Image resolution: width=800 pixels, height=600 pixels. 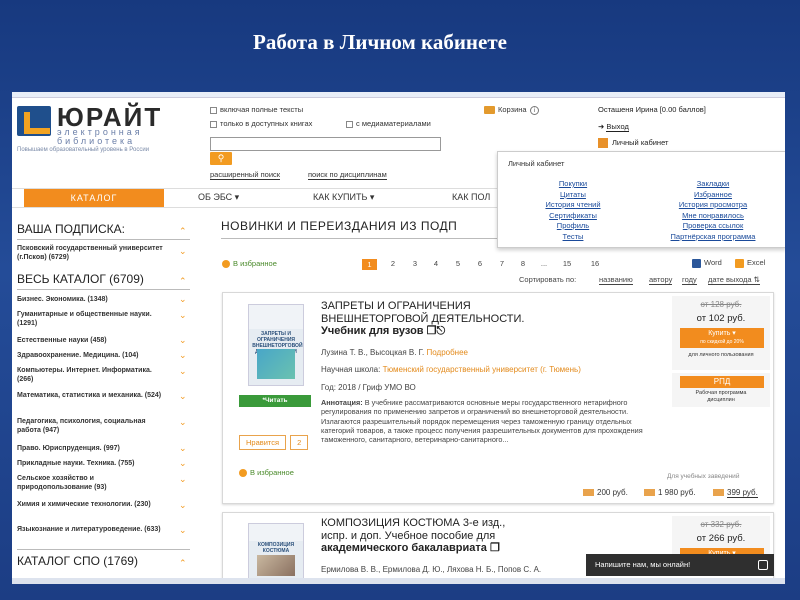 What do you see at coordinates (633, 143) in the screenshot?
I see `personal-cabinet-button: Личный кабинет` at bounding box center [633, 143].